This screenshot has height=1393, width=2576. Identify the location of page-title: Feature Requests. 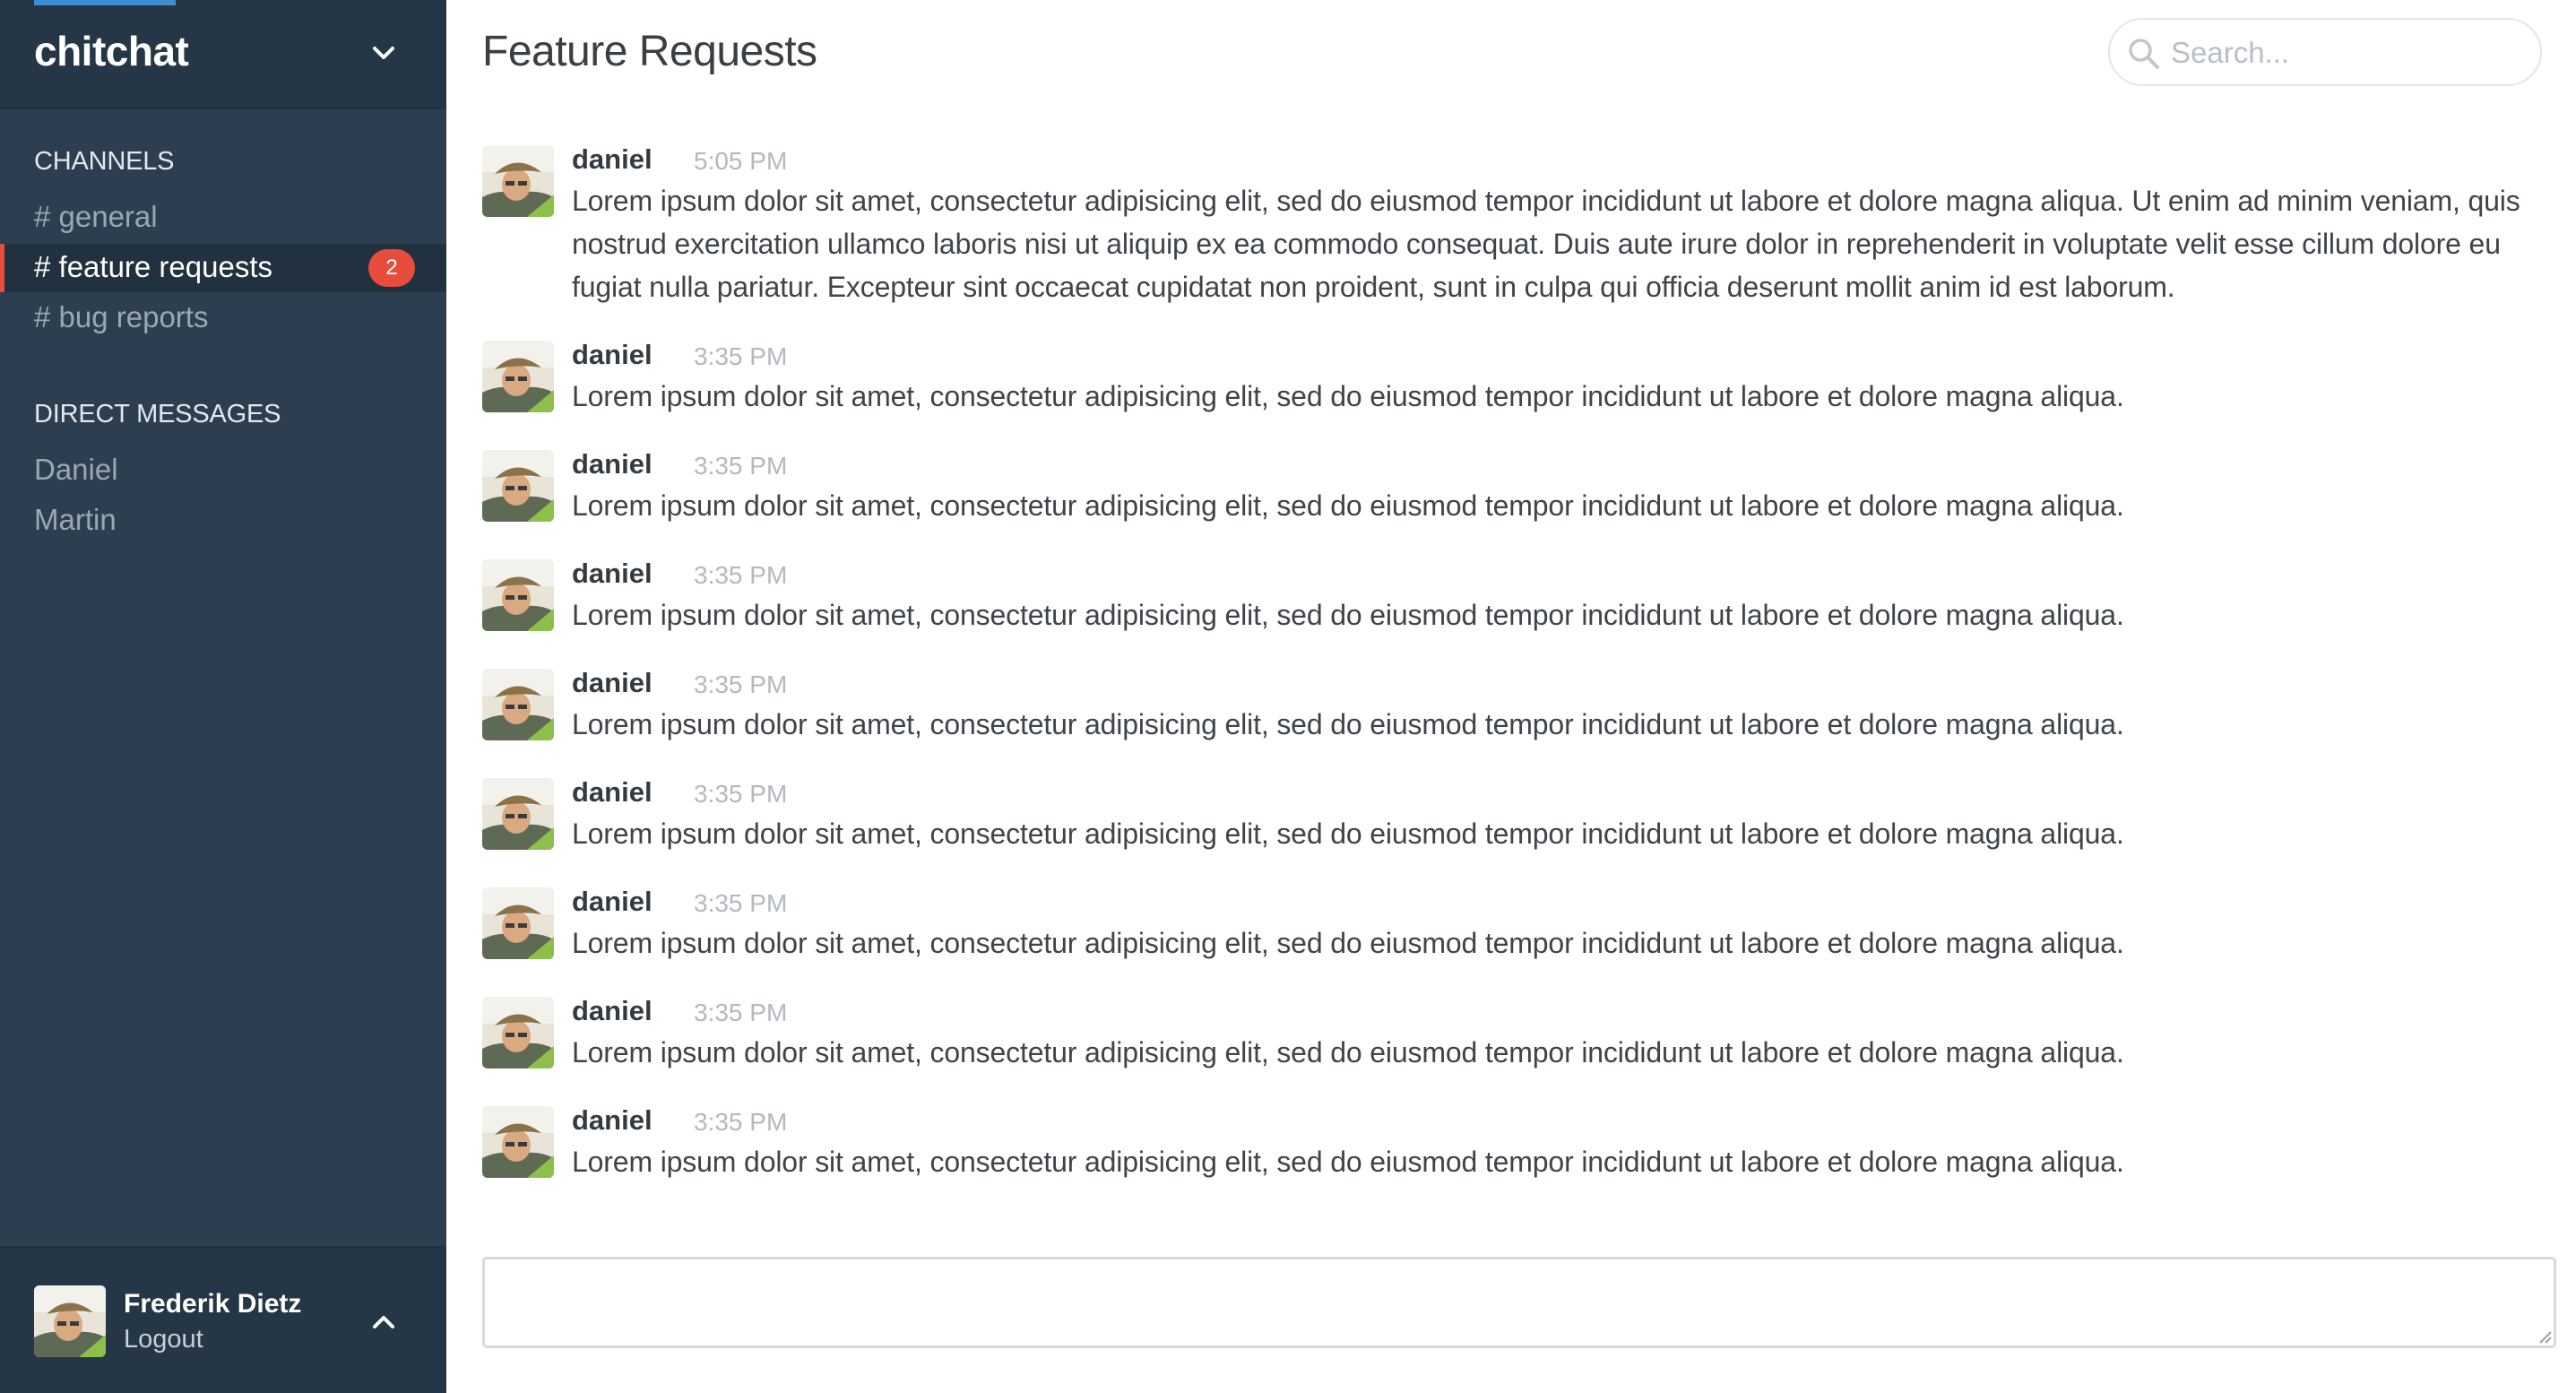
(649, 51).